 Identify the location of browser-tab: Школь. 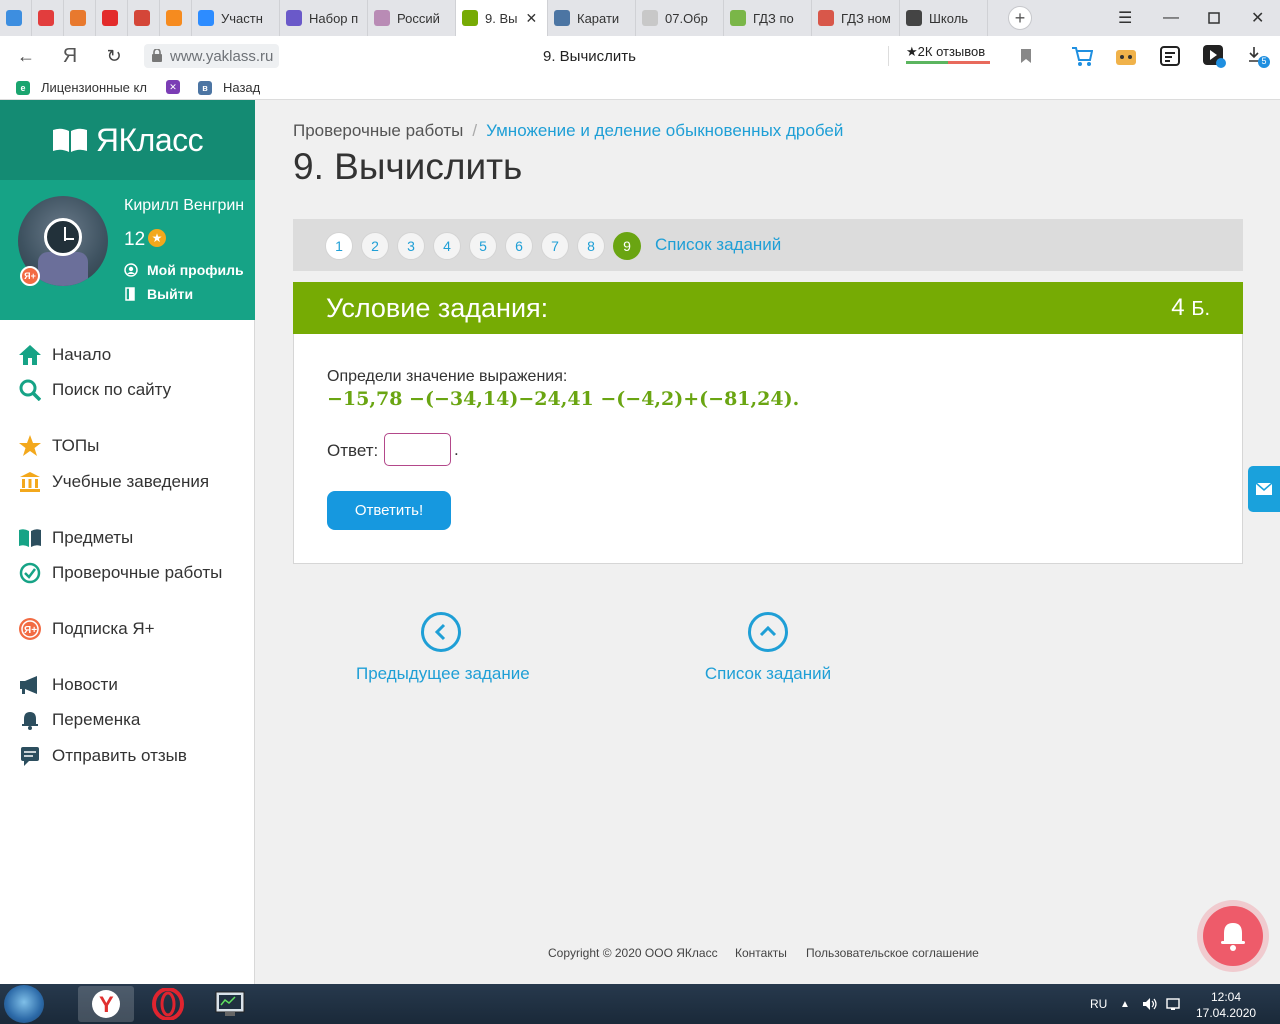
(944, 18).